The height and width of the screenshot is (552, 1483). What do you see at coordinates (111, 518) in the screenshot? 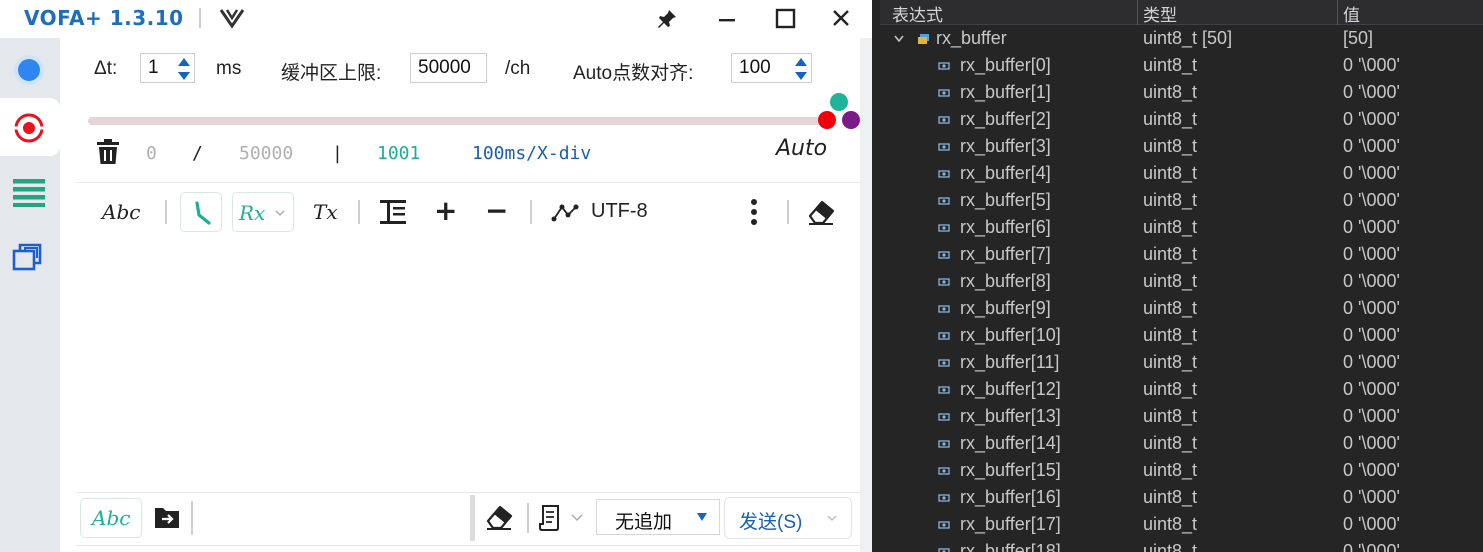
I see `send-format-toggle: Abc` at bounding box center [111, 518].